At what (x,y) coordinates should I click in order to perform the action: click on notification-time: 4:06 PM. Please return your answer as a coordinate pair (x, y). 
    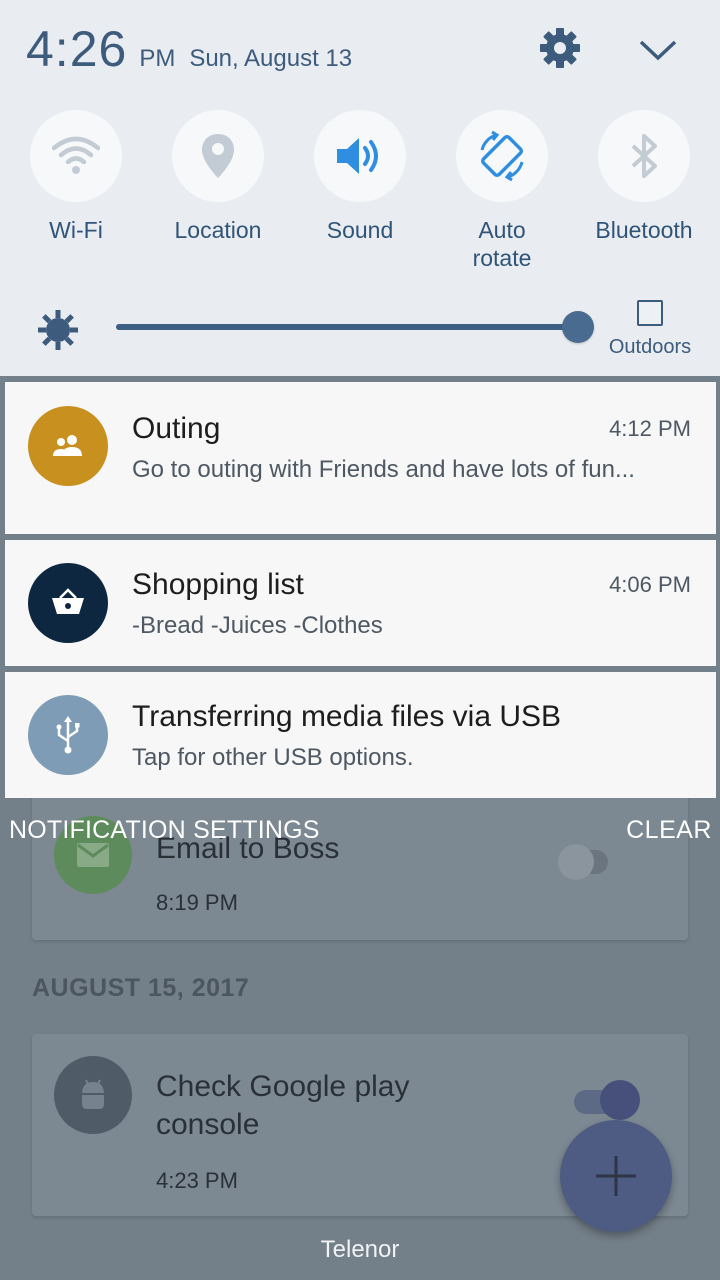
    Looking at the image, I should click on (650, 584).